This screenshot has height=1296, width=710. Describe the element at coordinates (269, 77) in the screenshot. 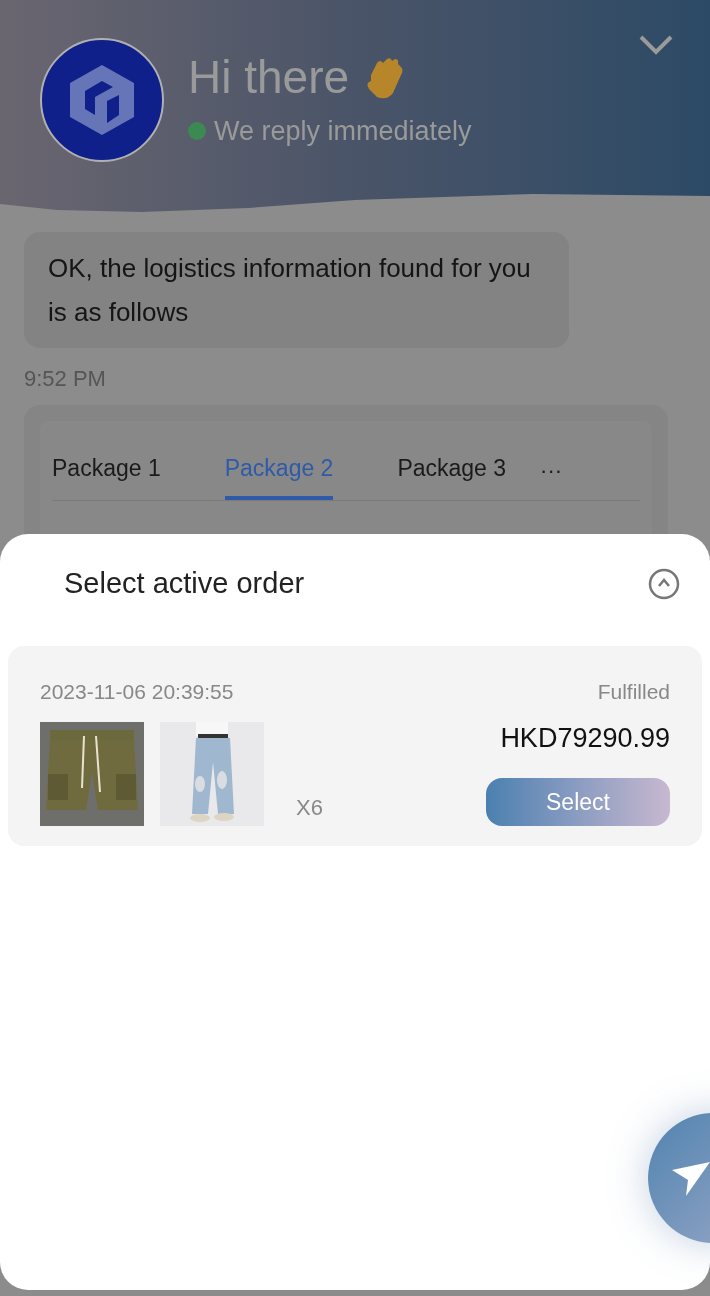

I see `greeting-title: Hi there` at that location.